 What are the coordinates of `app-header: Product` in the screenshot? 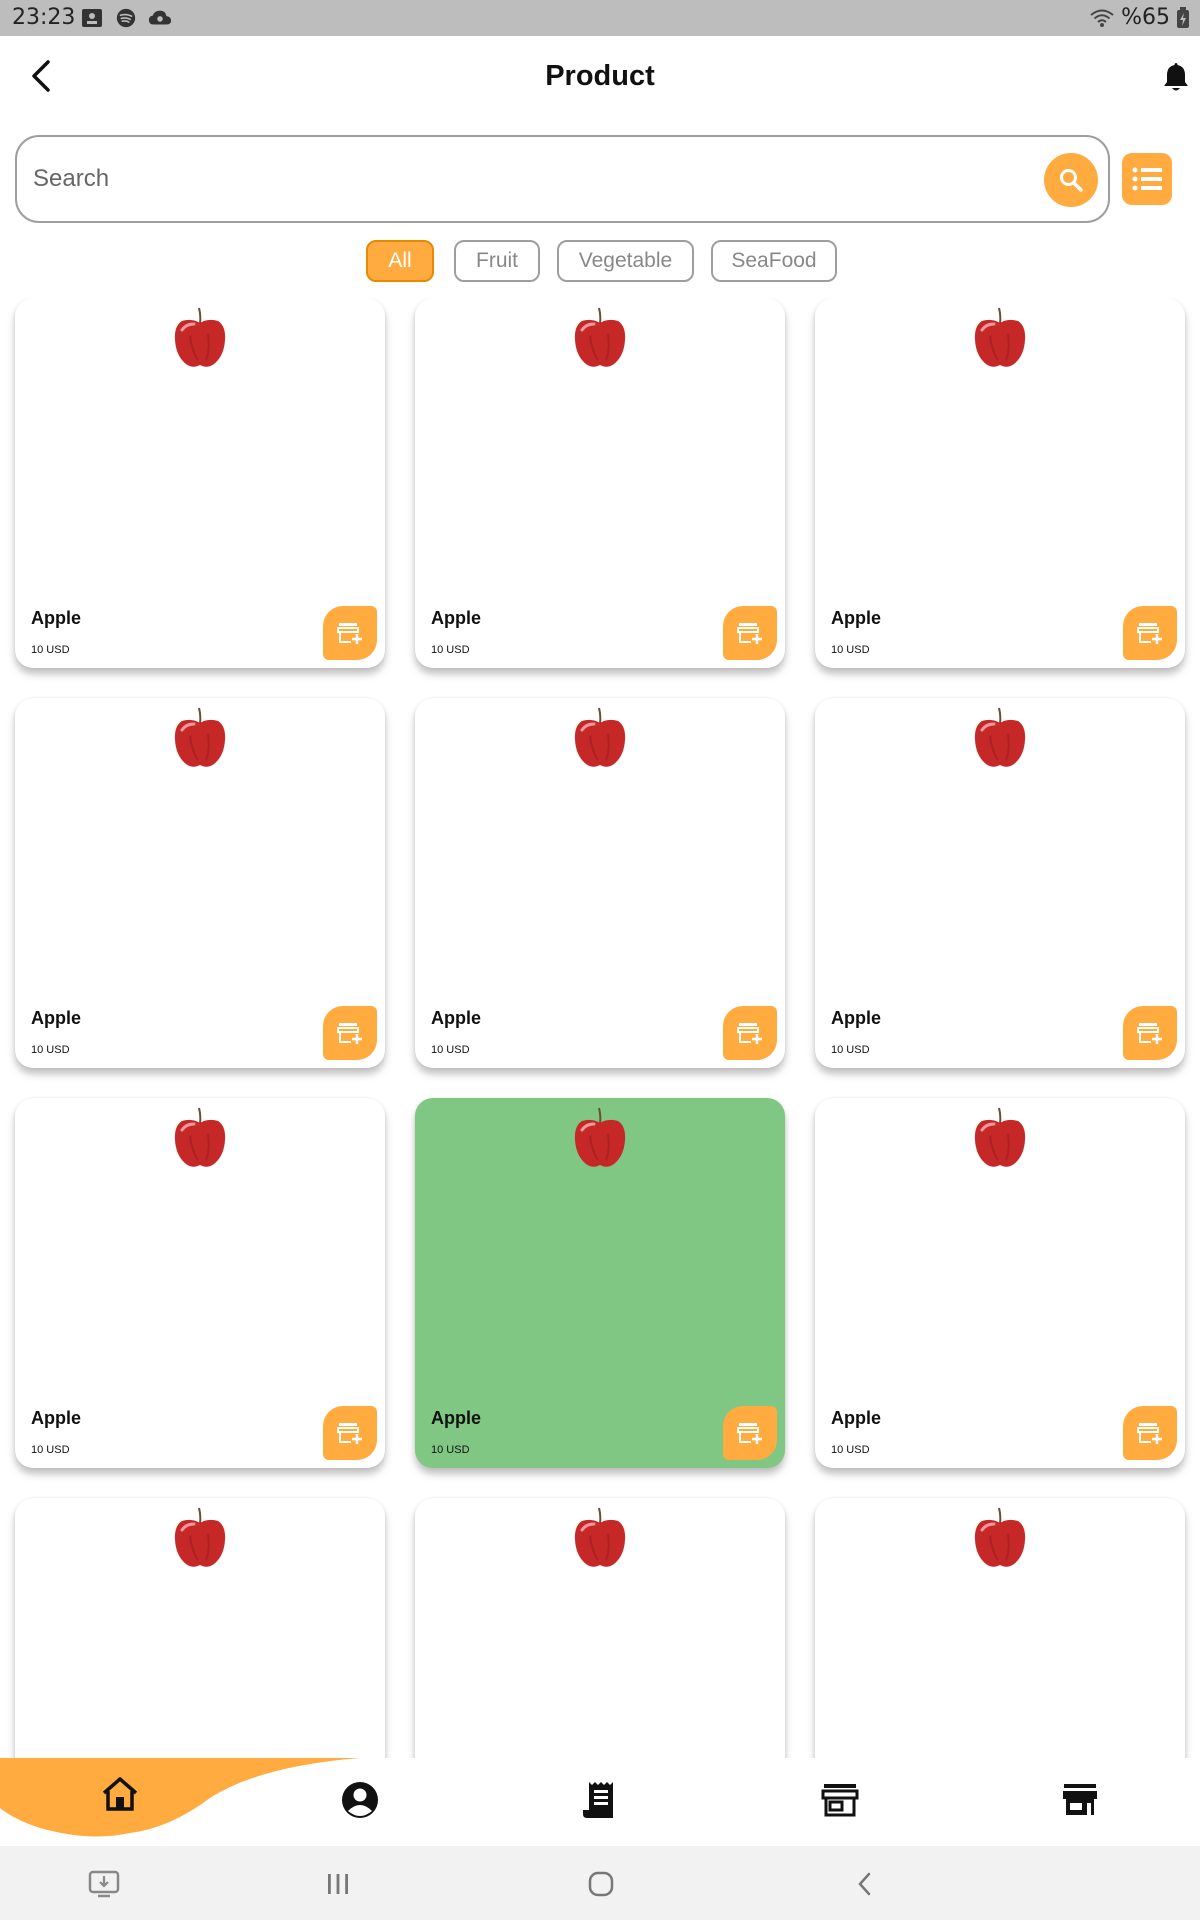 It's located at (600, 78).